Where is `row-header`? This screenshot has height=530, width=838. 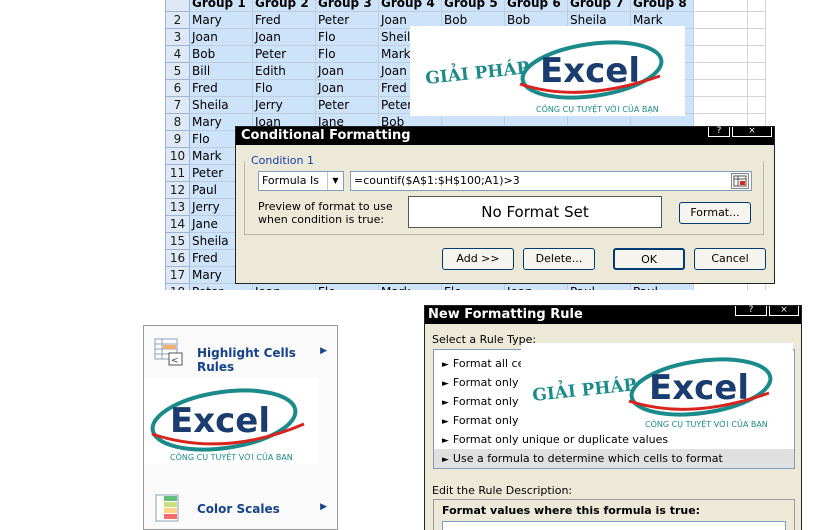 row-header is located at coordinates (177, 6).